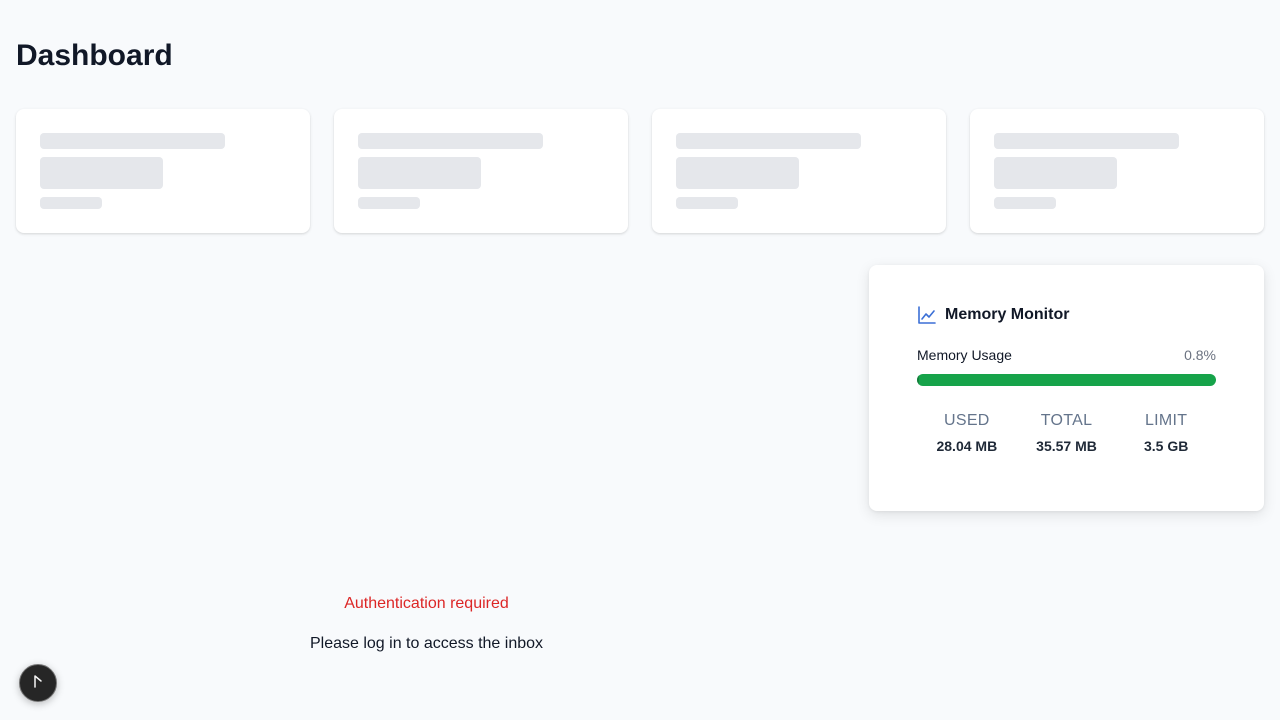 The width and height of the screenshot is (1280, 720). I want to click on memory-usage-row: Memory Usage 0.8%, so click(1066, 355).